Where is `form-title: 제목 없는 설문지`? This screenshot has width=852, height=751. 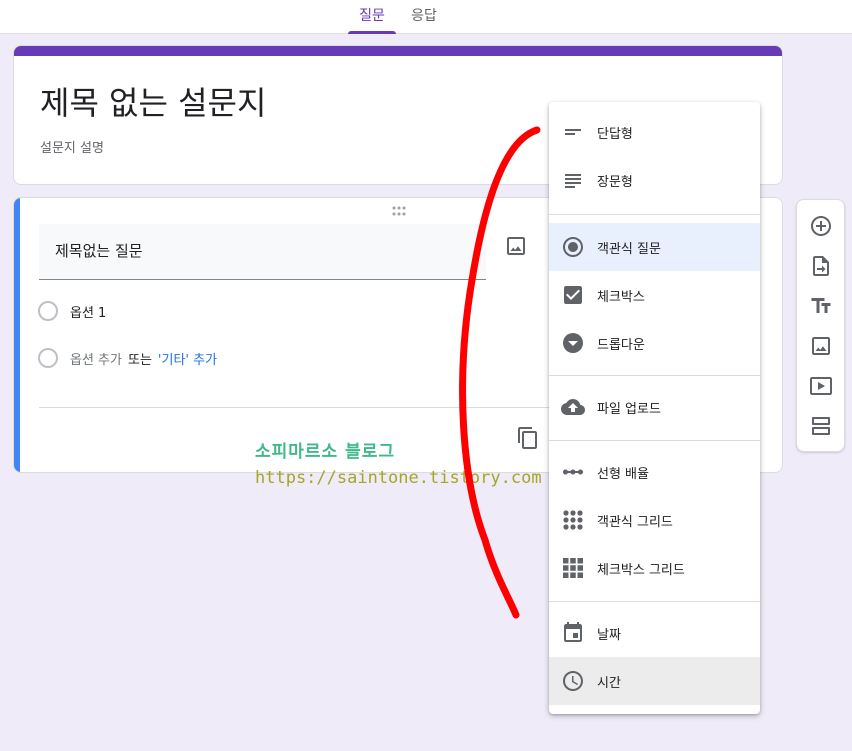
form-title: 제목 없는 설문지 is located at coordinates (153, 101).